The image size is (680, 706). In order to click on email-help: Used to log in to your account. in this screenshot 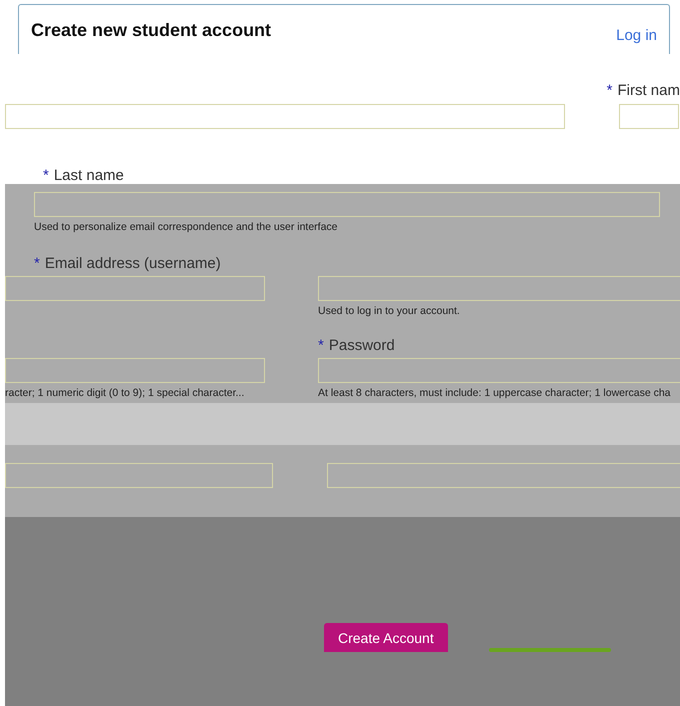, I will do `click(389, 311)`.